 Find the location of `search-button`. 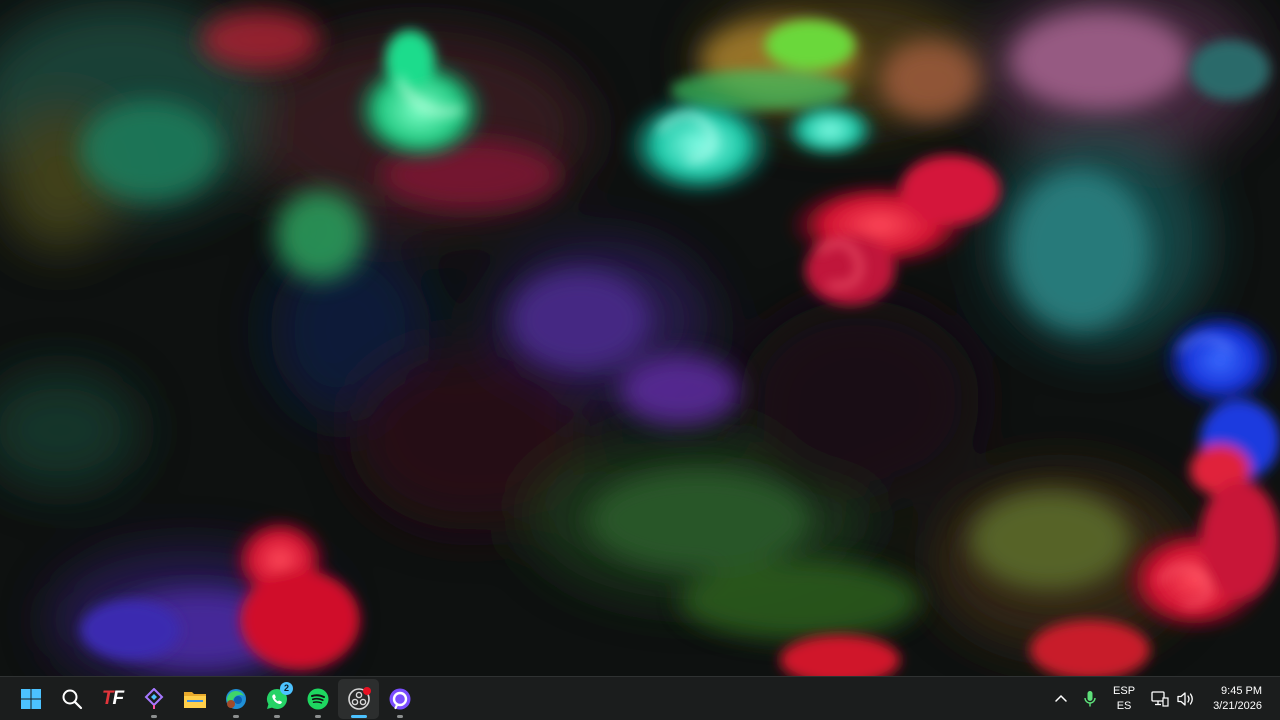

search-button is located at coordinates (71, 699).